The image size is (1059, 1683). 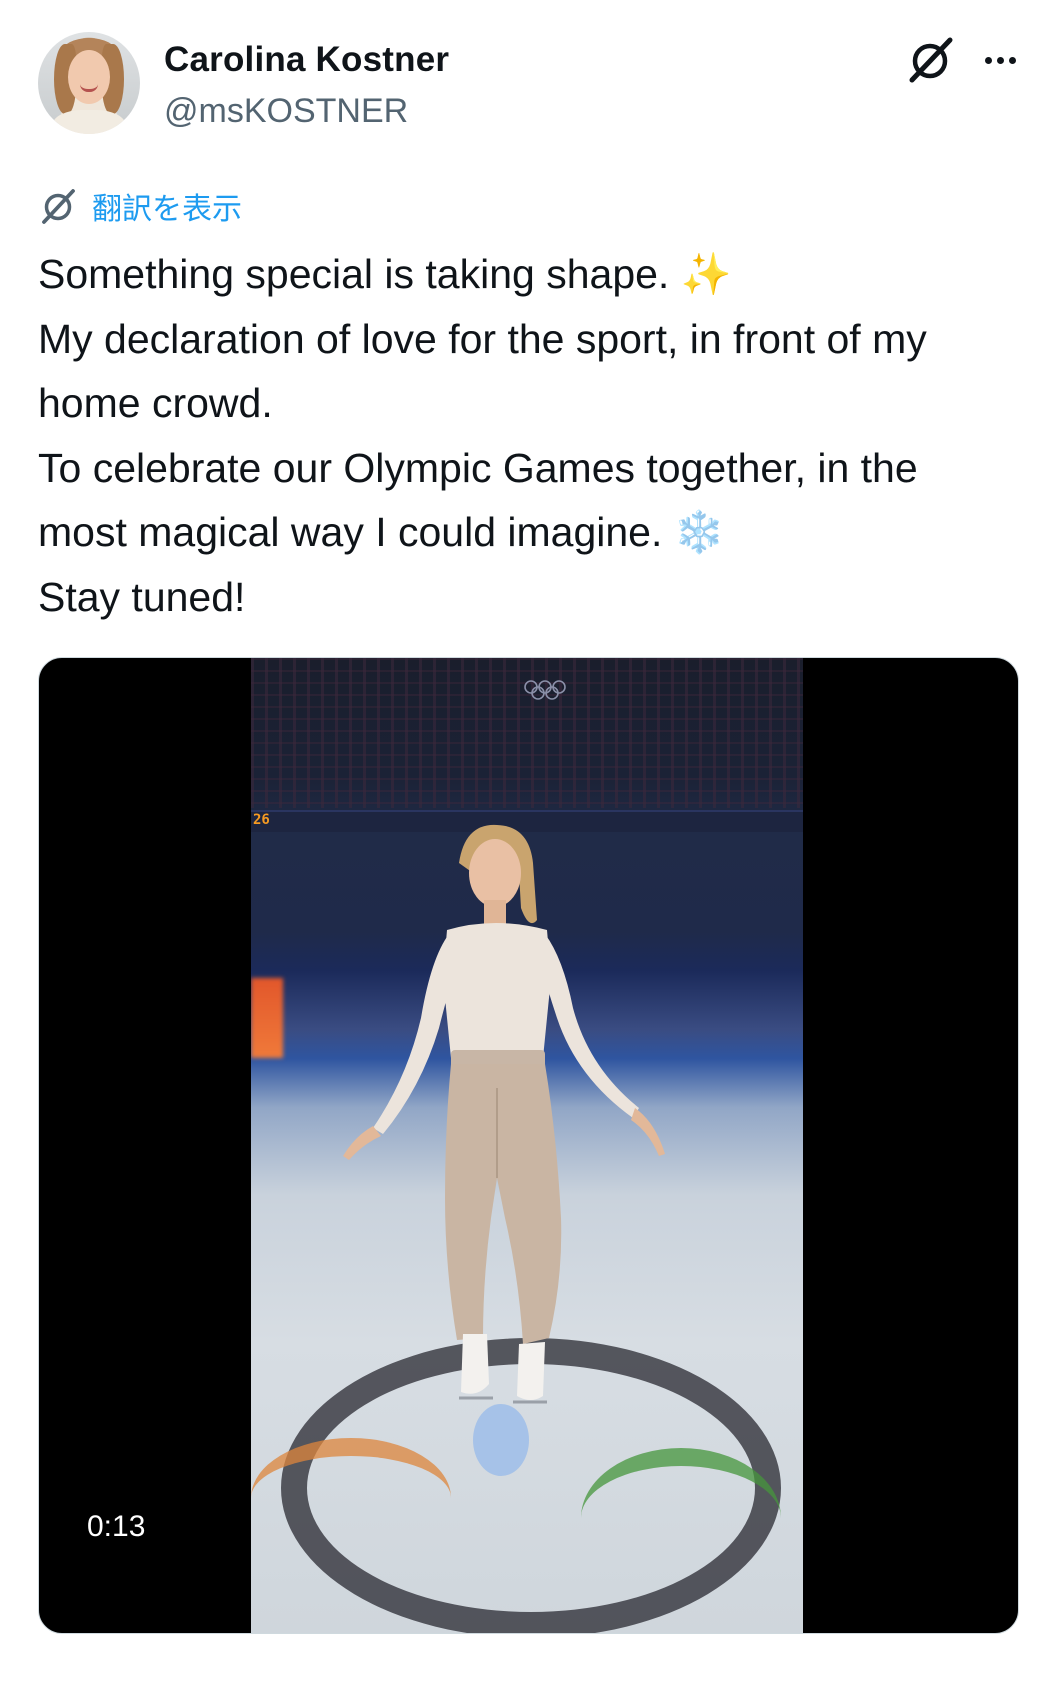 What do you see at coordinates (116, 1527) in the screenshot?
I see `video-duration-badge: 0:13` at bounding box center [116, 1527].